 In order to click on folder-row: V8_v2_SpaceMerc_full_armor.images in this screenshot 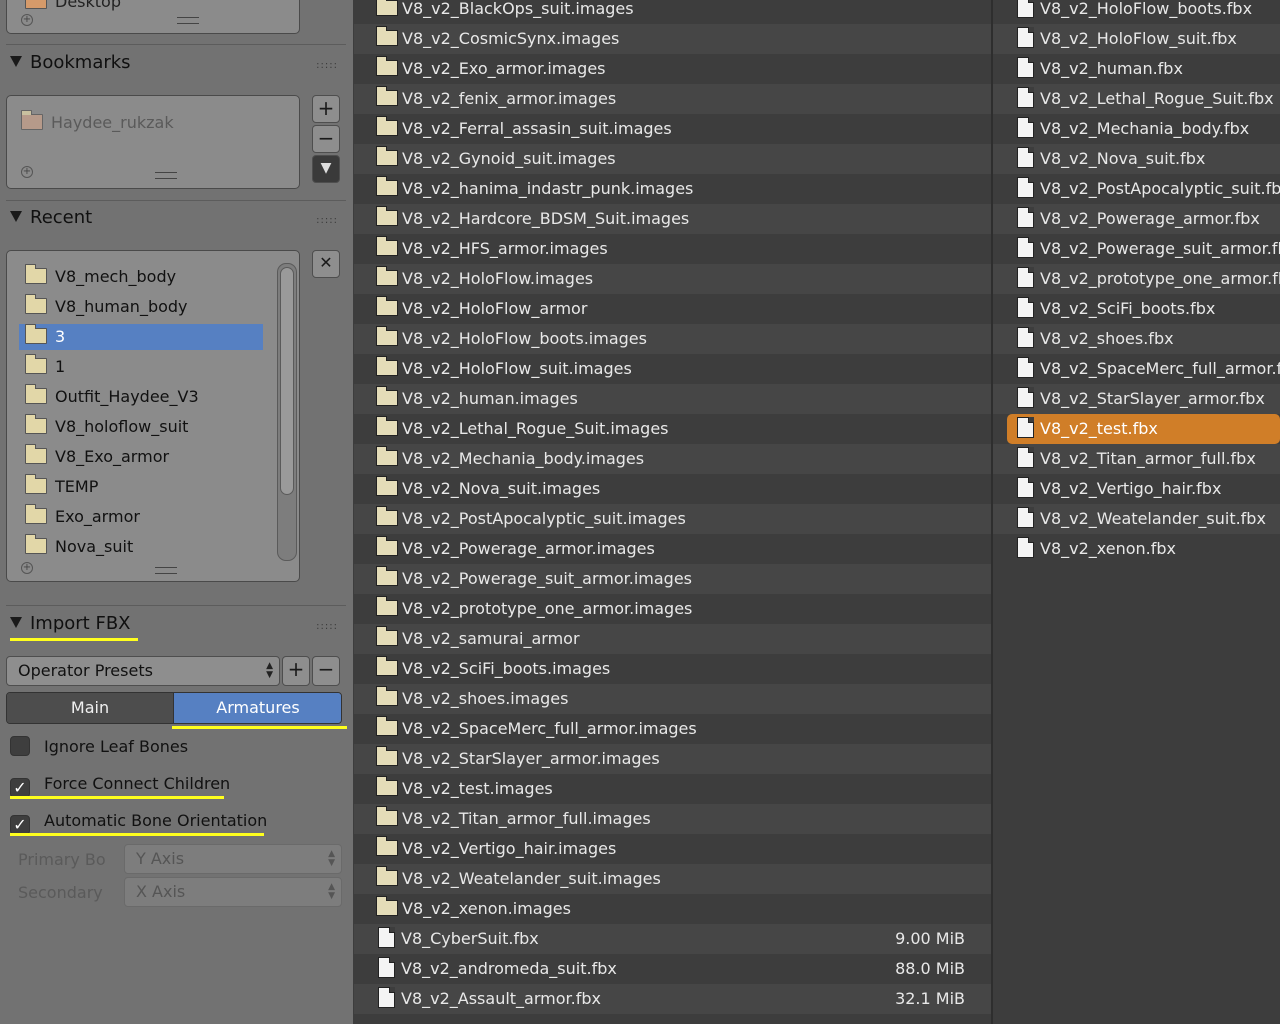, I will do `click(672, 729)`.